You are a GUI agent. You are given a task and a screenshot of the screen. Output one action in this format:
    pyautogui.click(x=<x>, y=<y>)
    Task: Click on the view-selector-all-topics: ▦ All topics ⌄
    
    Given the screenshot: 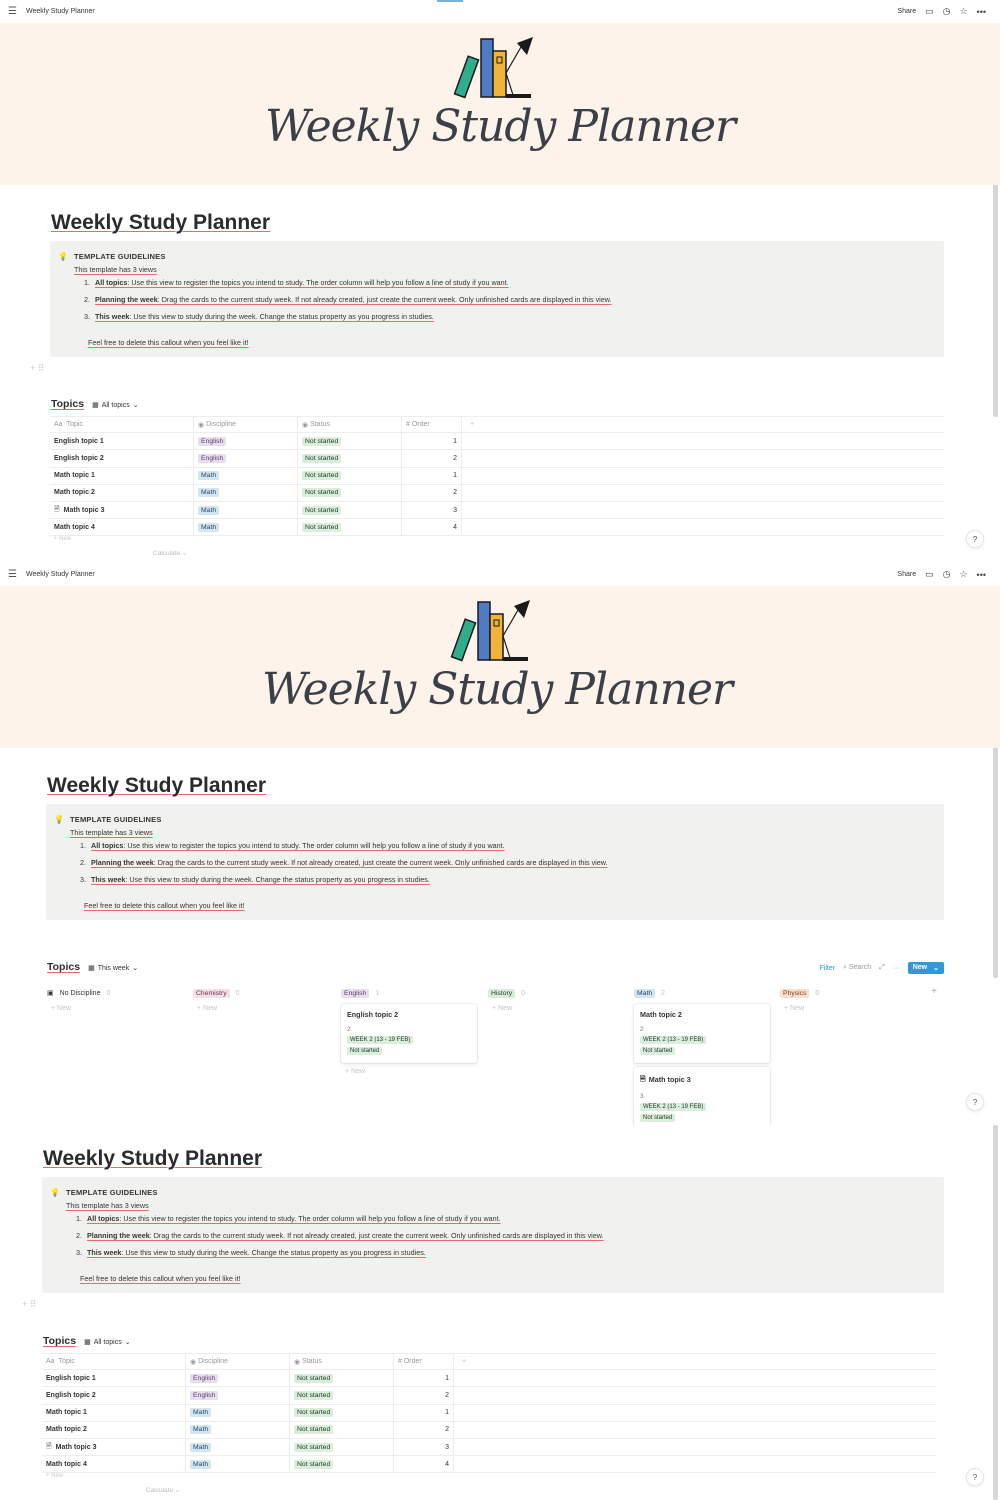 What is the action you would take?
    pyautogui.click(x=115, y=405)
    